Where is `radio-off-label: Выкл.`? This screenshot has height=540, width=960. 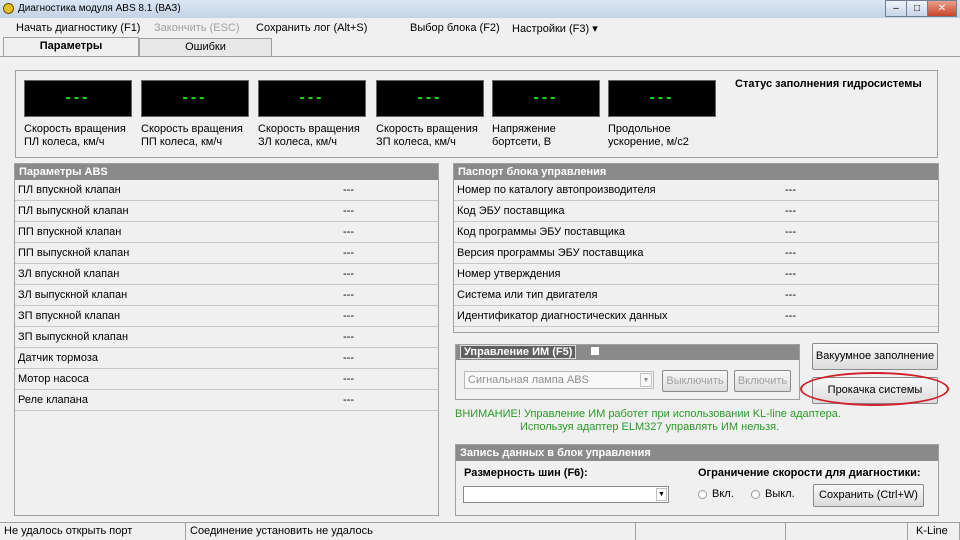 radio-off-label: Выкл. is located at coordinates (780, 494).